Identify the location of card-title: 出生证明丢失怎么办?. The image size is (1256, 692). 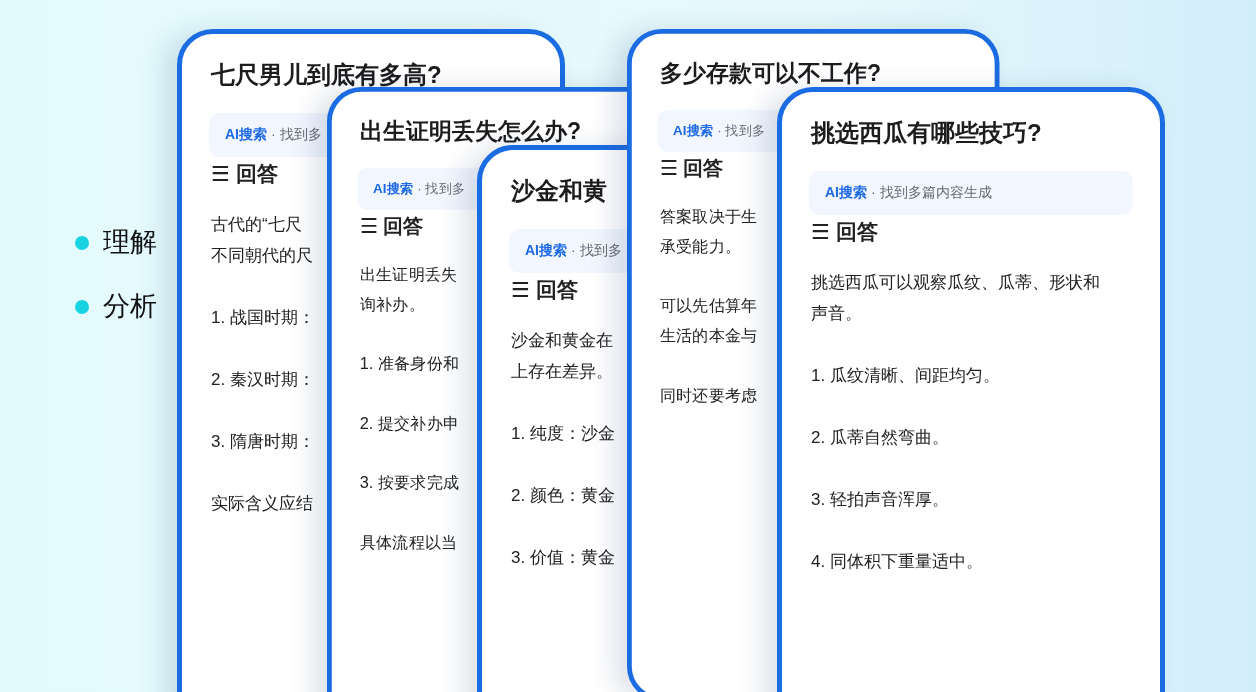
(470, 131).